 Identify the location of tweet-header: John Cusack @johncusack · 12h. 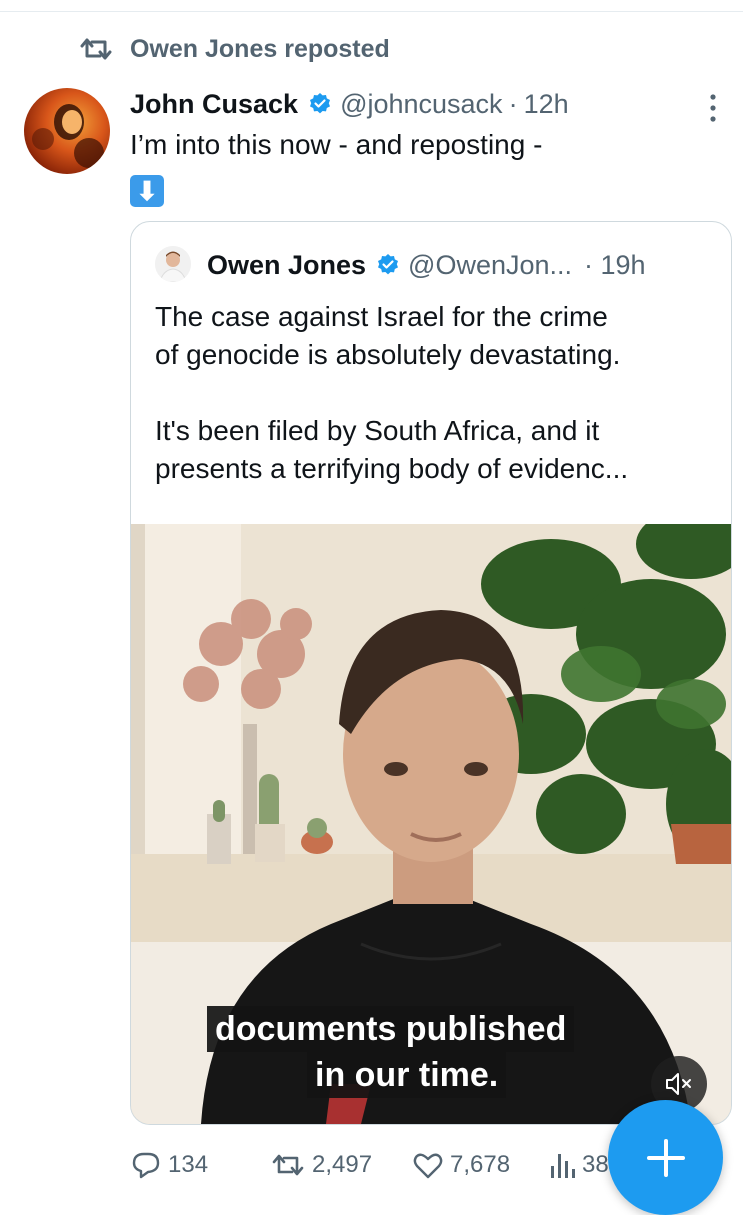
(349, 104).